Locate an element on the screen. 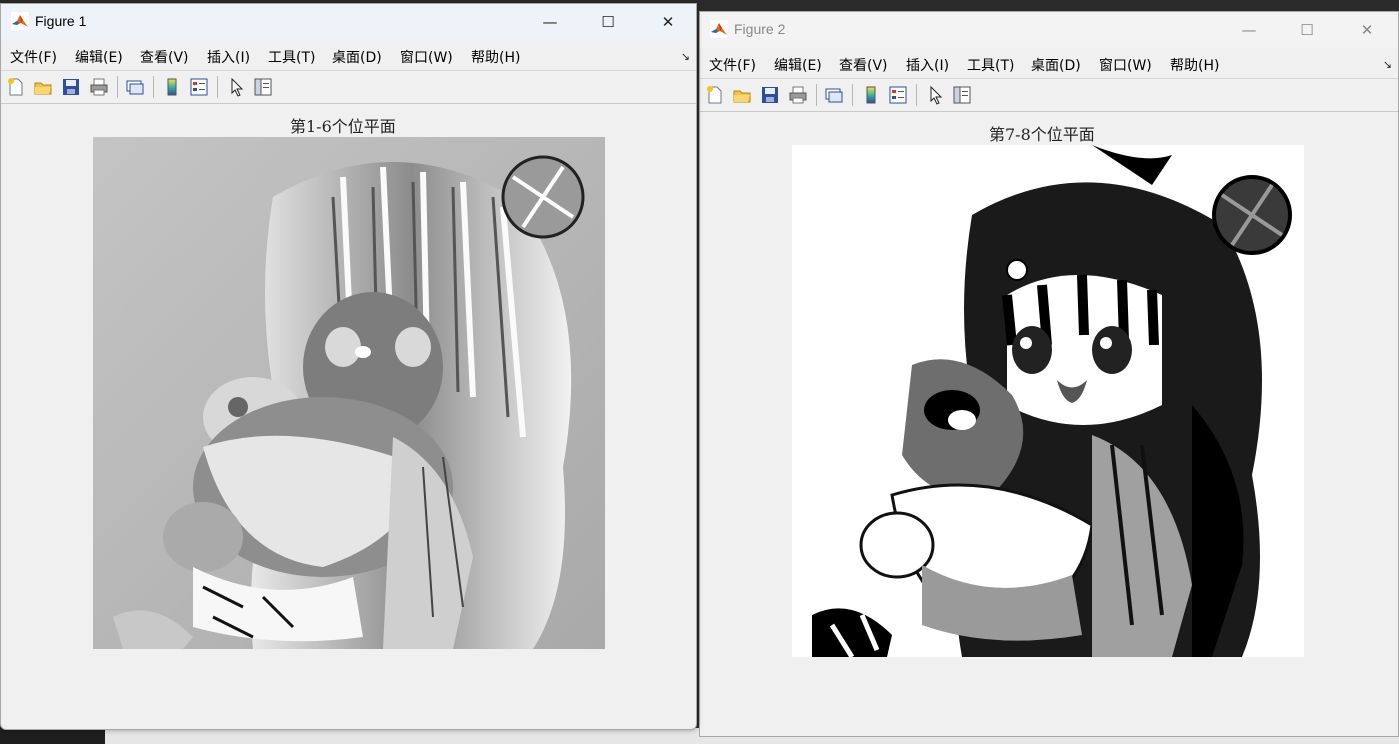 This screenshot has width=1399, height=744. window-title: Figure 2 is located at coordinates (760, 29).